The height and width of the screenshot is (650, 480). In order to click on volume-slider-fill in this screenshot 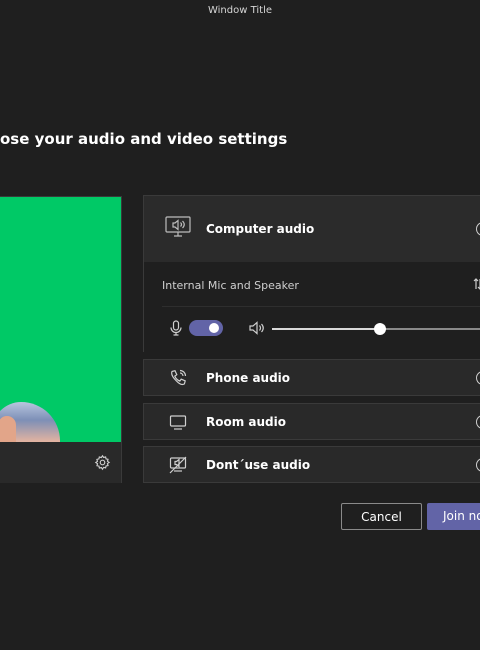, I will do `click(326, 329)`.